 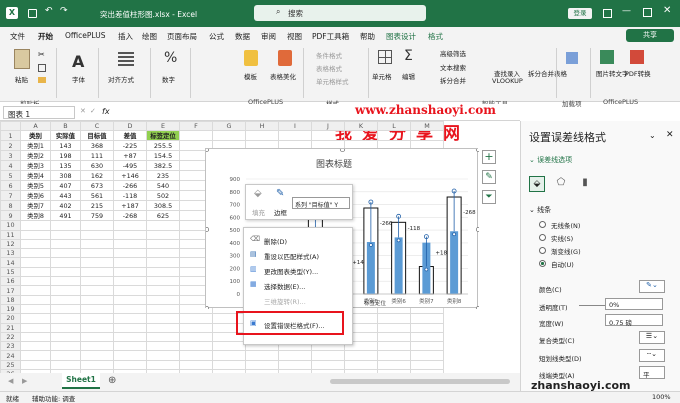 I want to click on row-header: 2, so click(x=10, y=146).